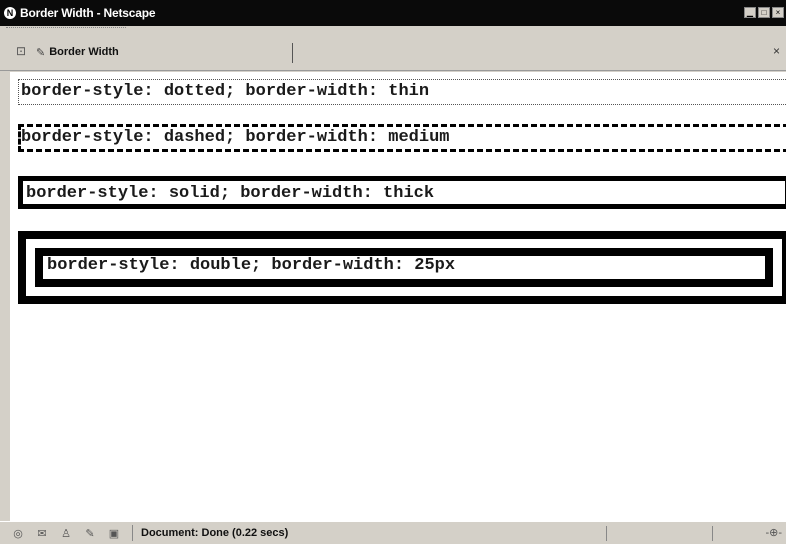 This screenshot has height=544, width=786. Describe the element at coordinates (215, 533) in the screenshot. I see `status-text: Document: Done (0.22 secs)` at that location.